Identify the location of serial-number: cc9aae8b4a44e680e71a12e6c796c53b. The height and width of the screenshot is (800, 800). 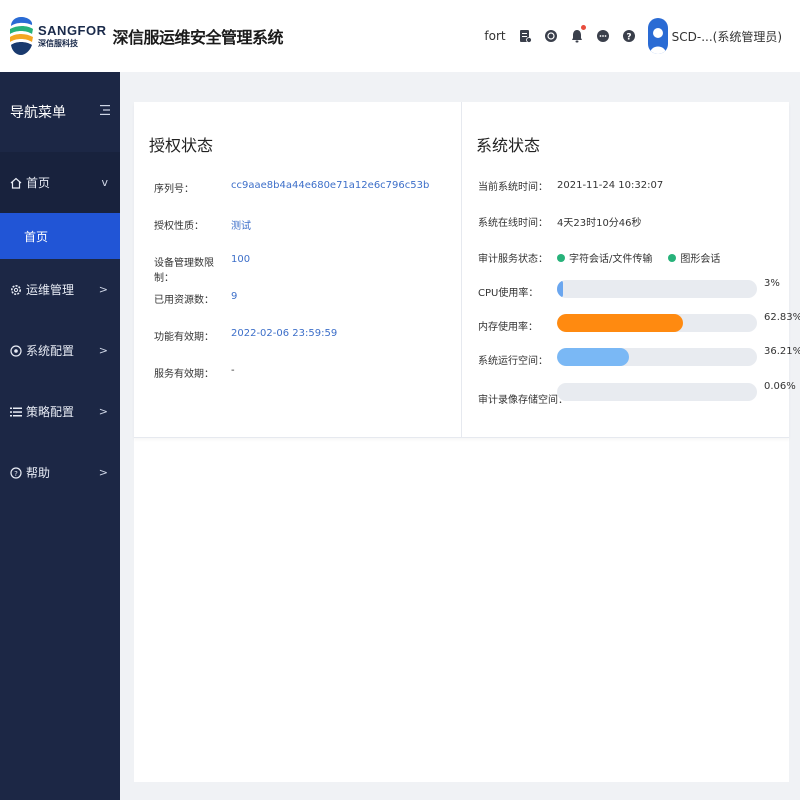
(330, 185).